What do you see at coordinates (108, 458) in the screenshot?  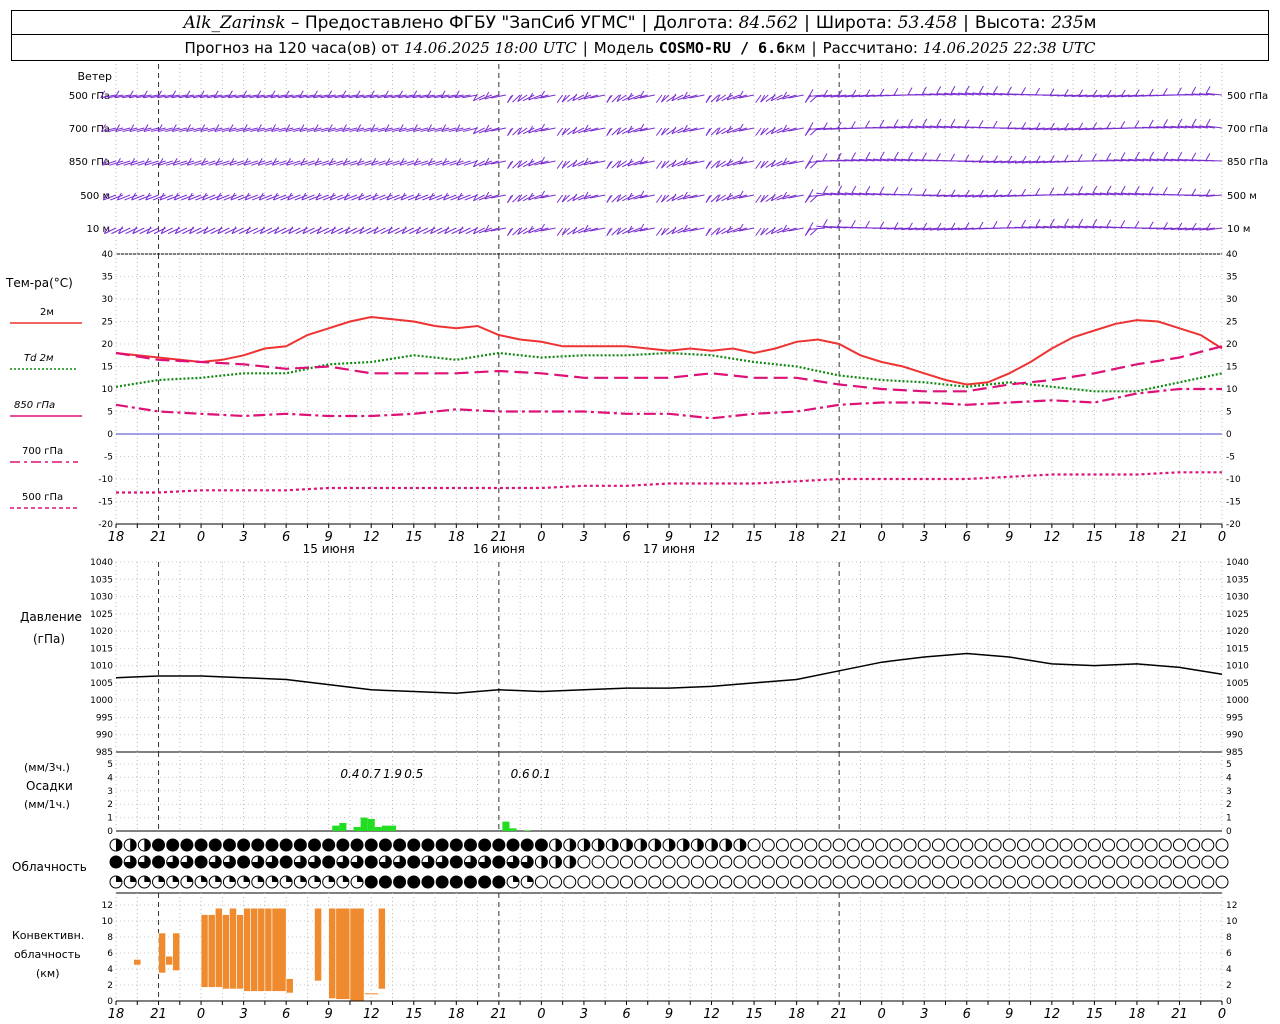 I see `temp-tick-left: -5` at bounding box center [108, 458].